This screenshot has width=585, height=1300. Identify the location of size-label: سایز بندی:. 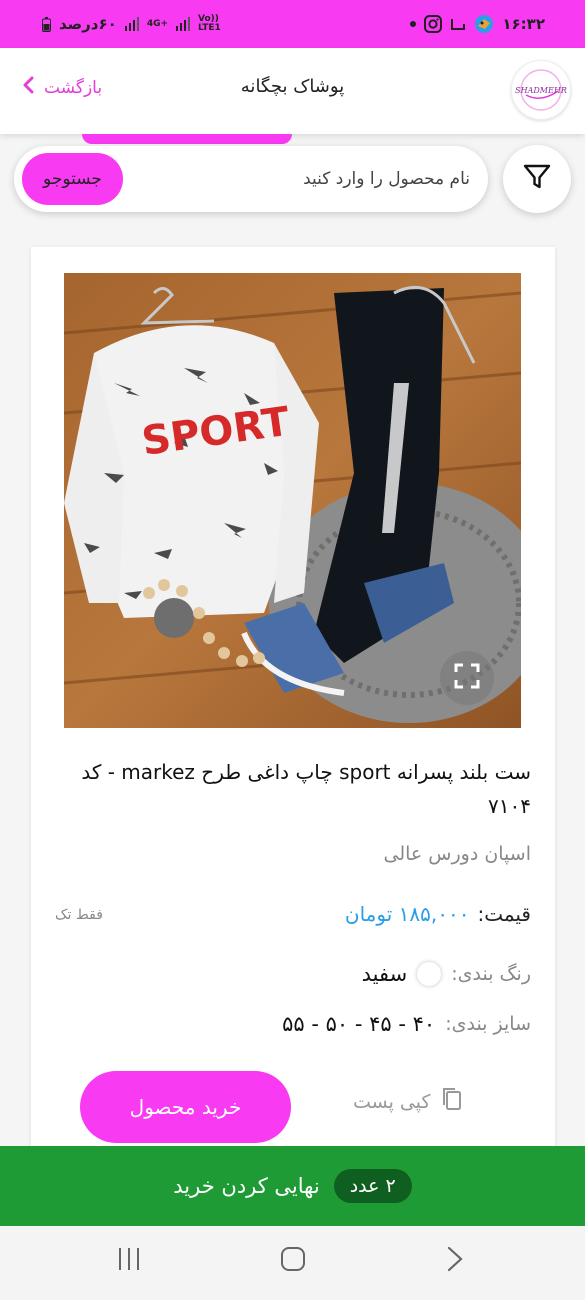
(488, 1024).